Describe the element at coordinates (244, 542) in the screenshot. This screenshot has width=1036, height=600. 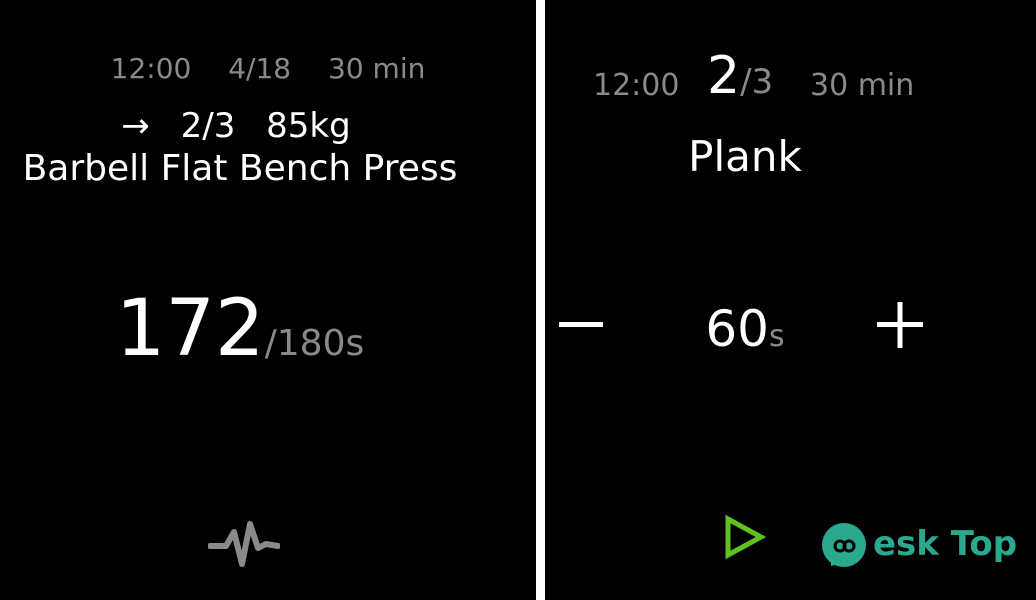
I see `pulse-icon` at that location.